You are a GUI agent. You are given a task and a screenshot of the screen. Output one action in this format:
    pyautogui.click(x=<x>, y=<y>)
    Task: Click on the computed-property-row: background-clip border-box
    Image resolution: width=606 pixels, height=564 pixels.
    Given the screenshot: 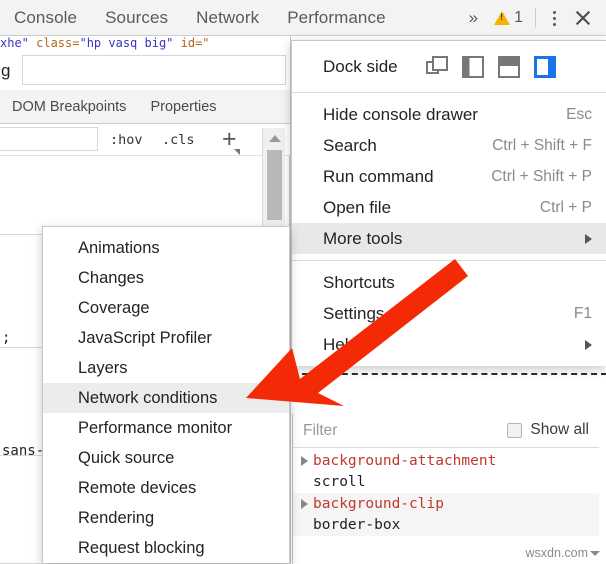 What is the action you would take?
    pyautogui.click(x=446, y=514)
    